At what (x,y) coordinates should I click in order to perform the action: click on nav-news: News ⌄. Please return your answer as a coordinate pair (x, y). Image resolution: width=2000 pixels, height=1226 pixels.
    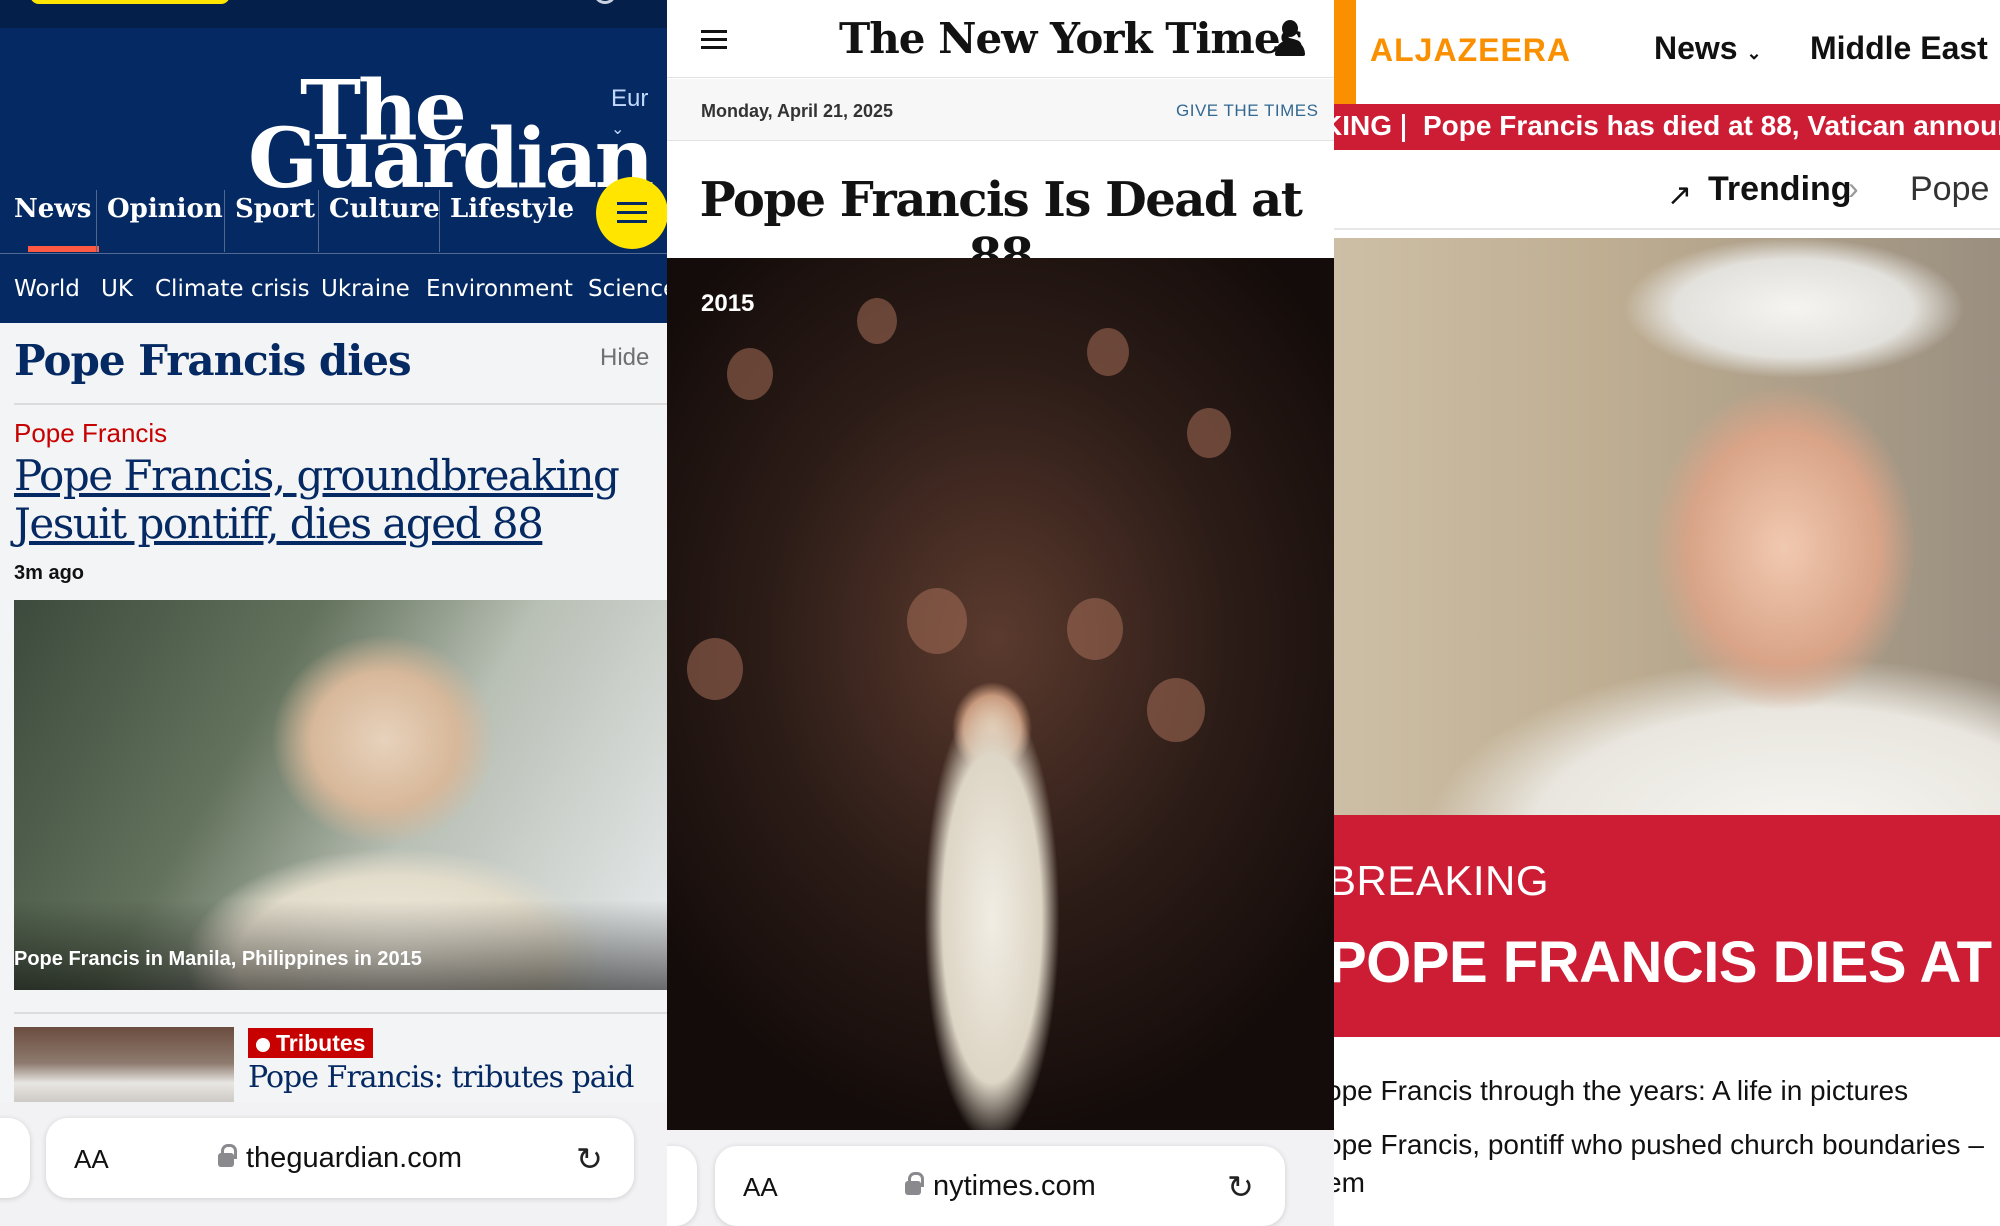
    Looking at the image, I should click on (1708, 48).